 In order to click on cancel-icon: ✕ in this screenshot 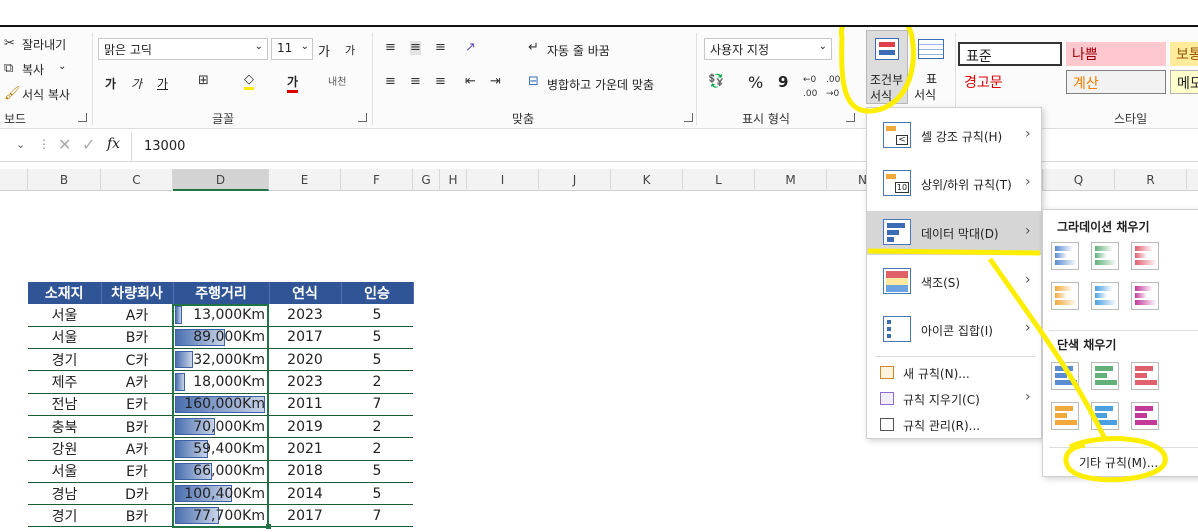, I will do `click(64, 144)`.